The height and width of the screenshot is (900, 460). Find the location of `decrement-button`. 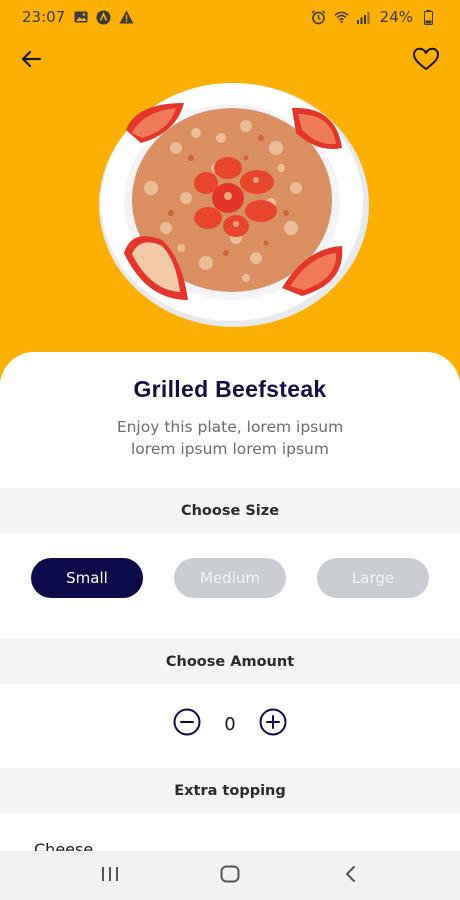

decrement-button is located at coordinates (187, 724).